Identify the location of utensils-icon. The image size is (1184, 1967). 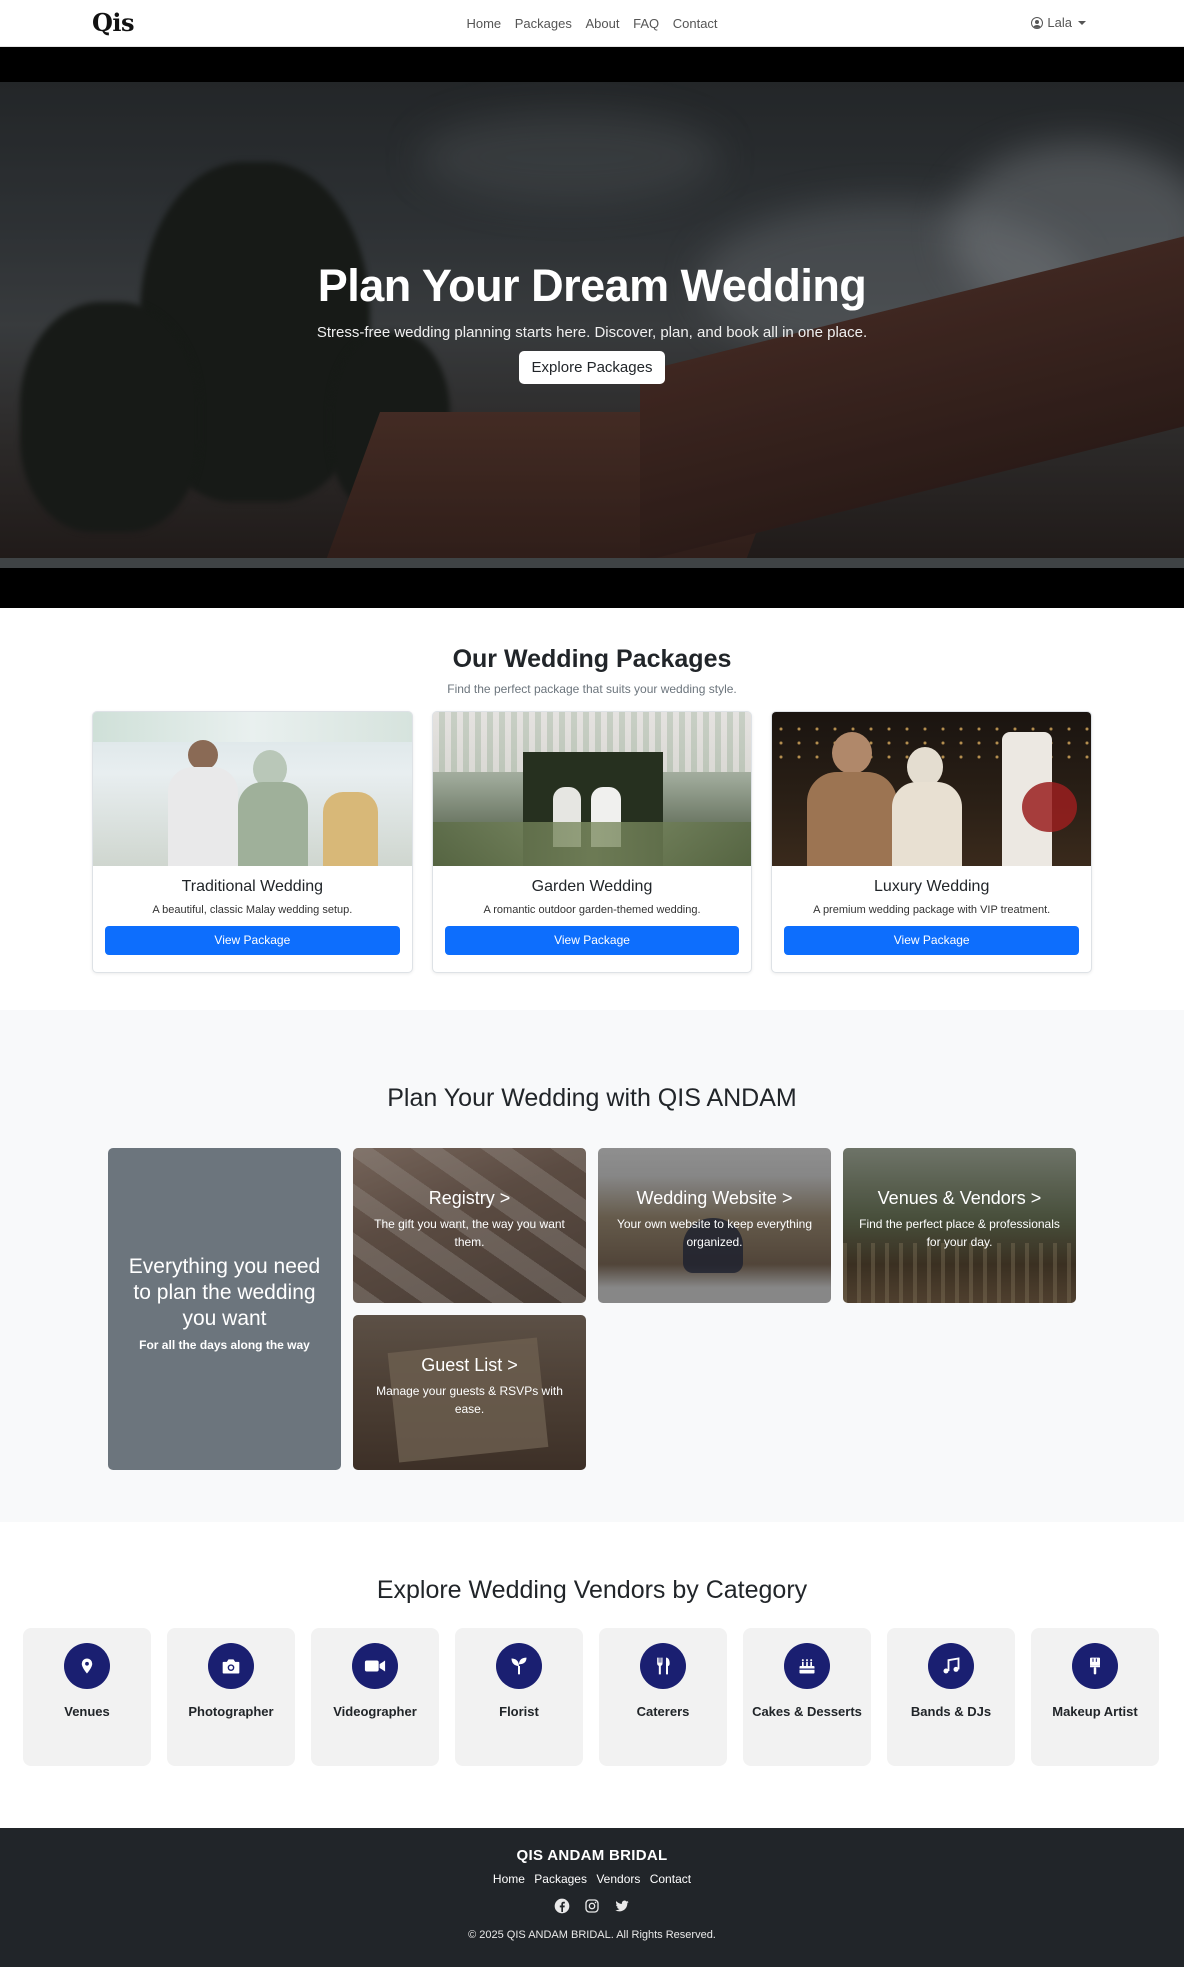
(663, 1666).